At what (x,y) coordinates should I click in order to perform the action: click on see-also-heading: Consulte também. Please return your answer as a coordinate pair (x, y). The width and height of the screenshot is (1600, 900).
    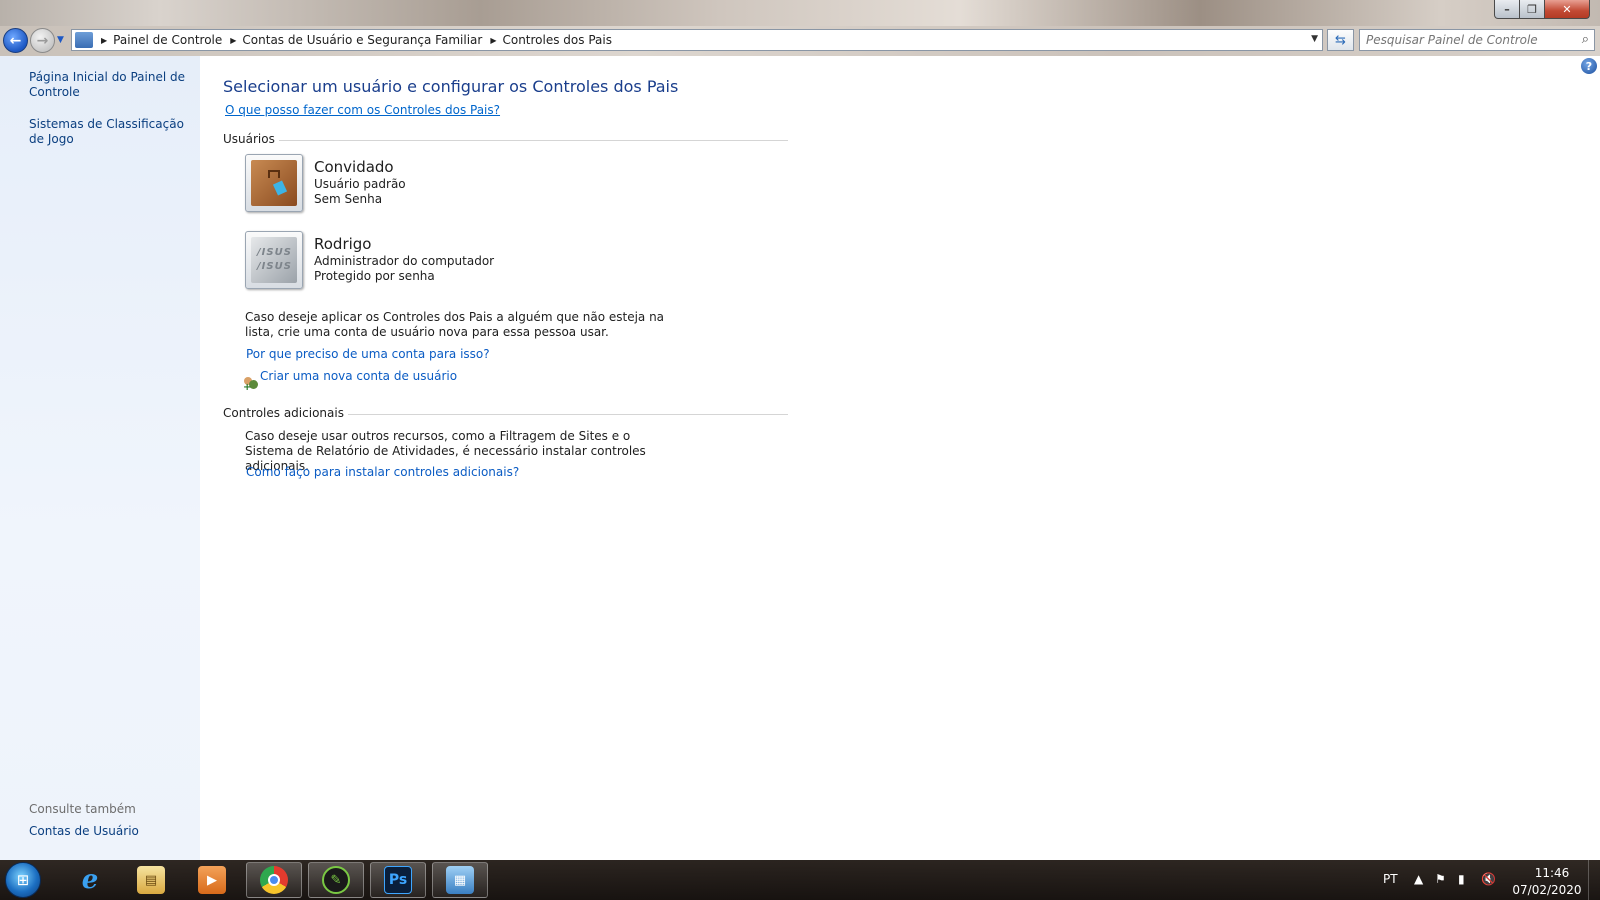
    Looking at the image, I should click on (82, 809).